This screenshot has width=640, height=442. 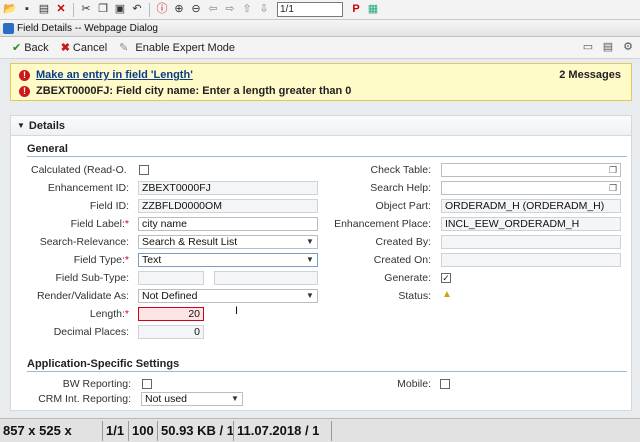 I want to click on field-subtype-description, so click(x=266, y=278).